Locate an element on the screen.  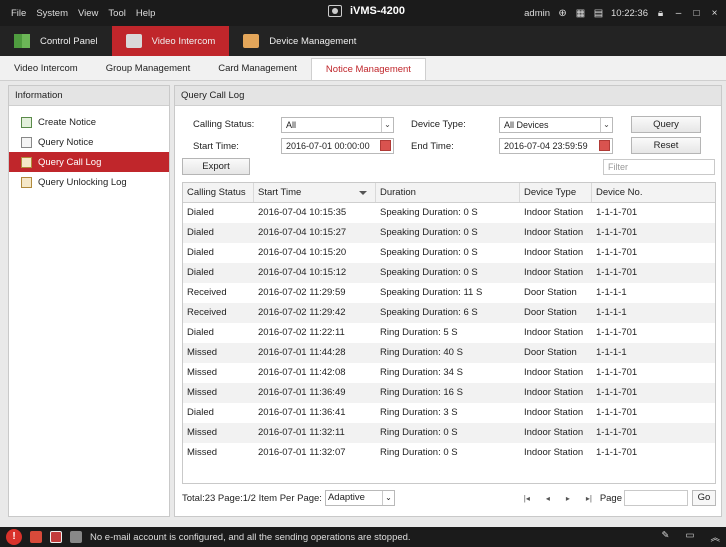
column-header-duration: Duration is located at coordinates (448, 192).